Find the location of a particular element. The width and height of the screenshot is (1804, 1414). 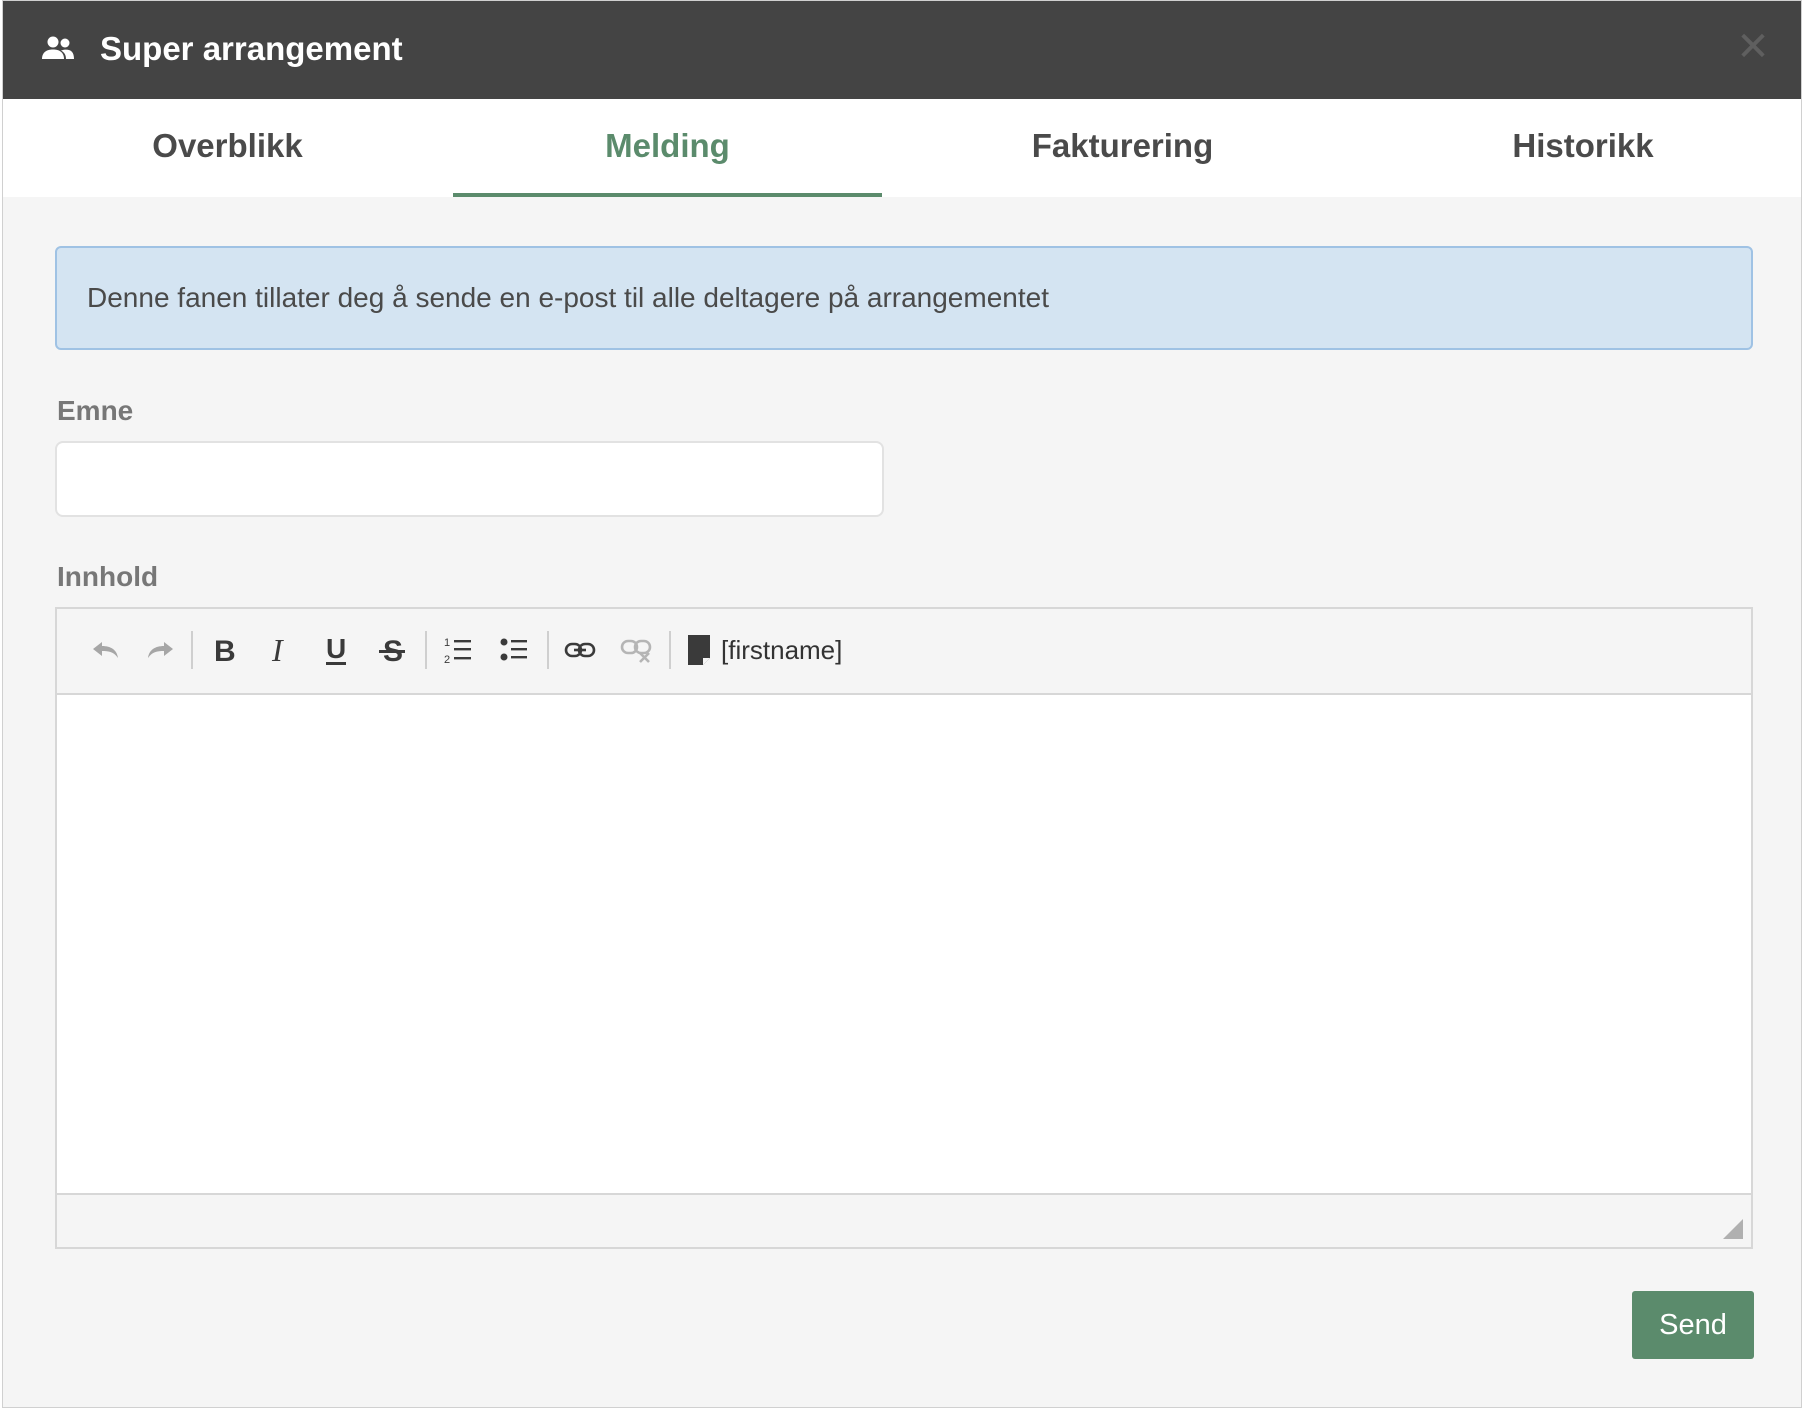

send-button: Send is located at coordinates (1693, 1325).